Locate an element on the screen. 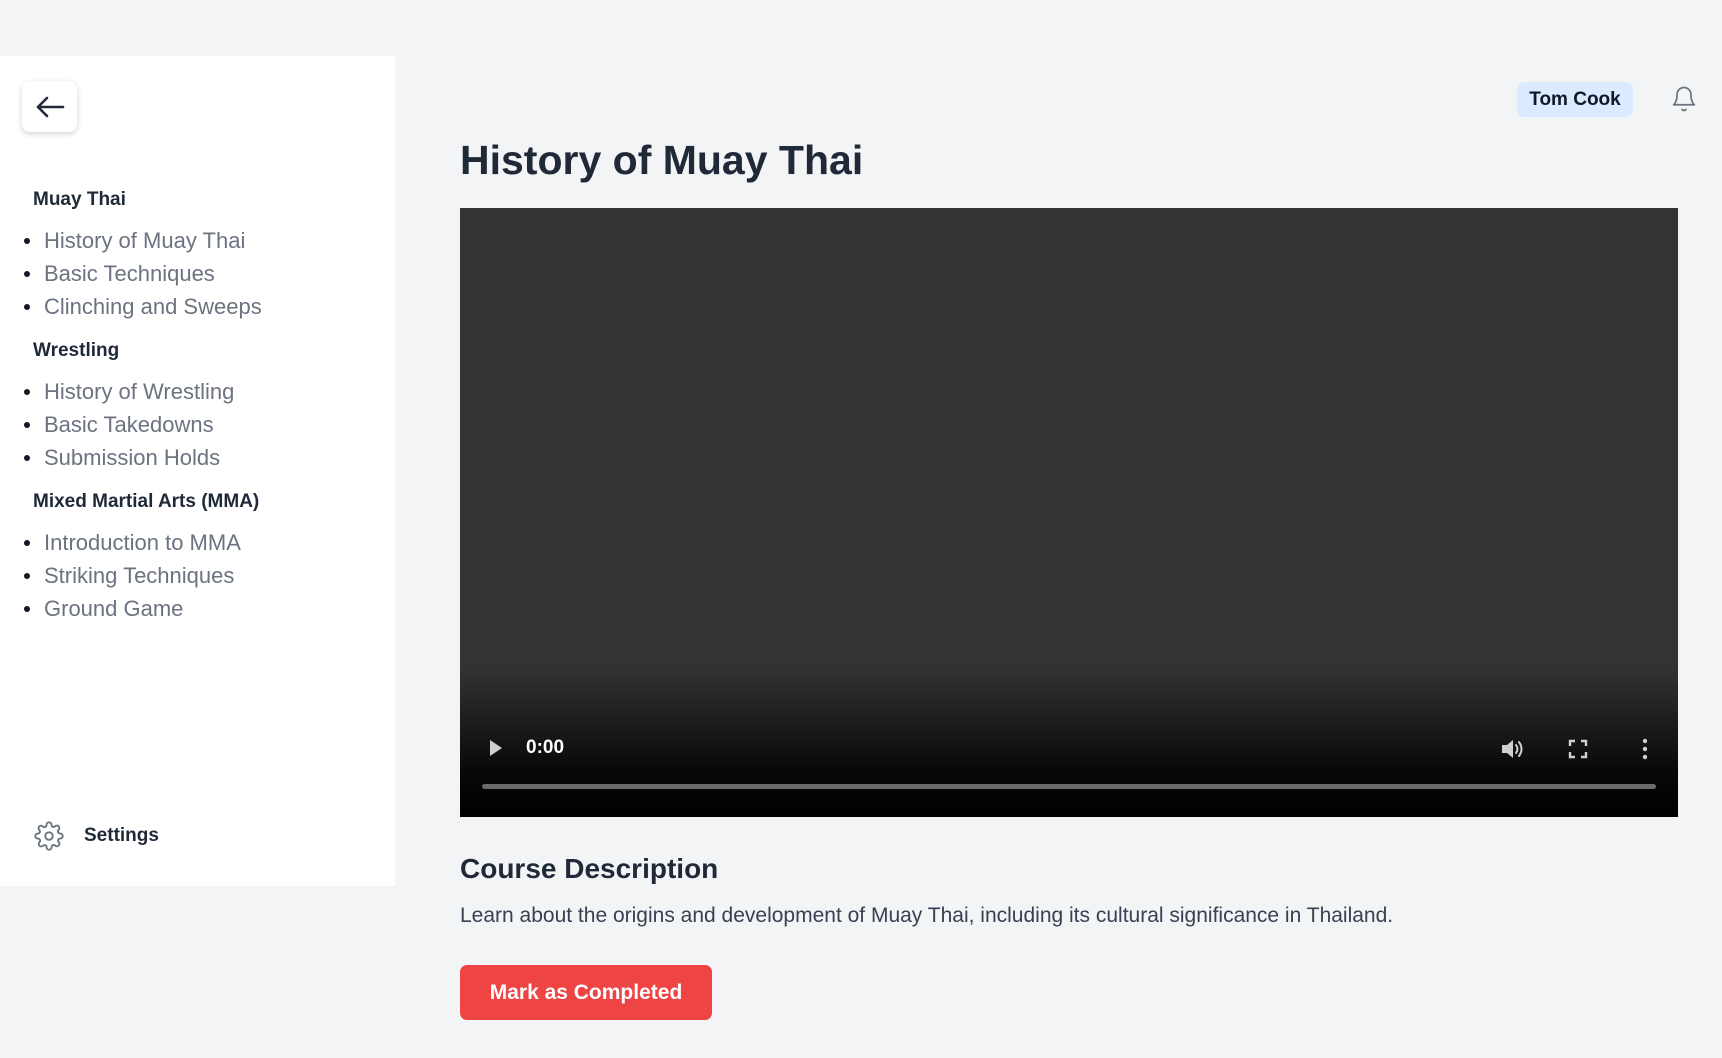 This screenshot has height=1058, width=1722. lesson-link: Submission Holds is located at coordinates (198, 457).